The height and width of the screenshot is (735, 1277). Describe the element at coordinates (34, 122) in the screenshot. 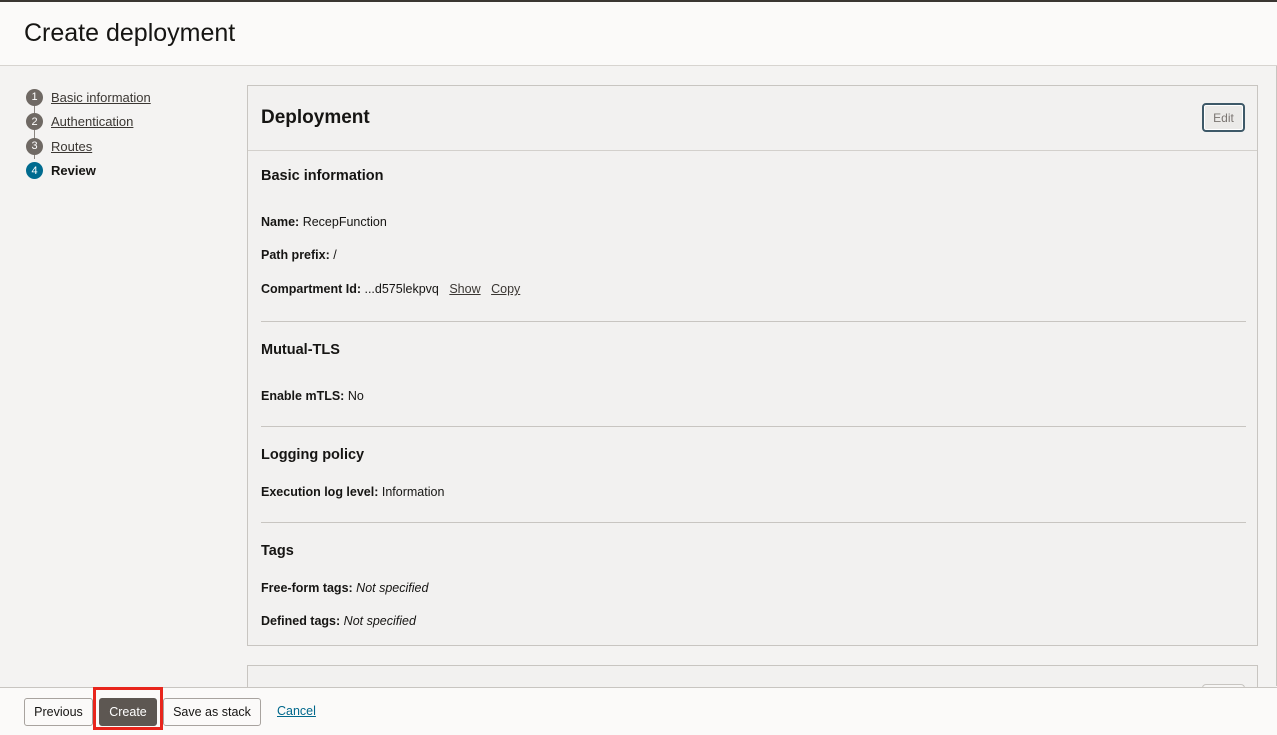

I see `step-number: 2` at that location.